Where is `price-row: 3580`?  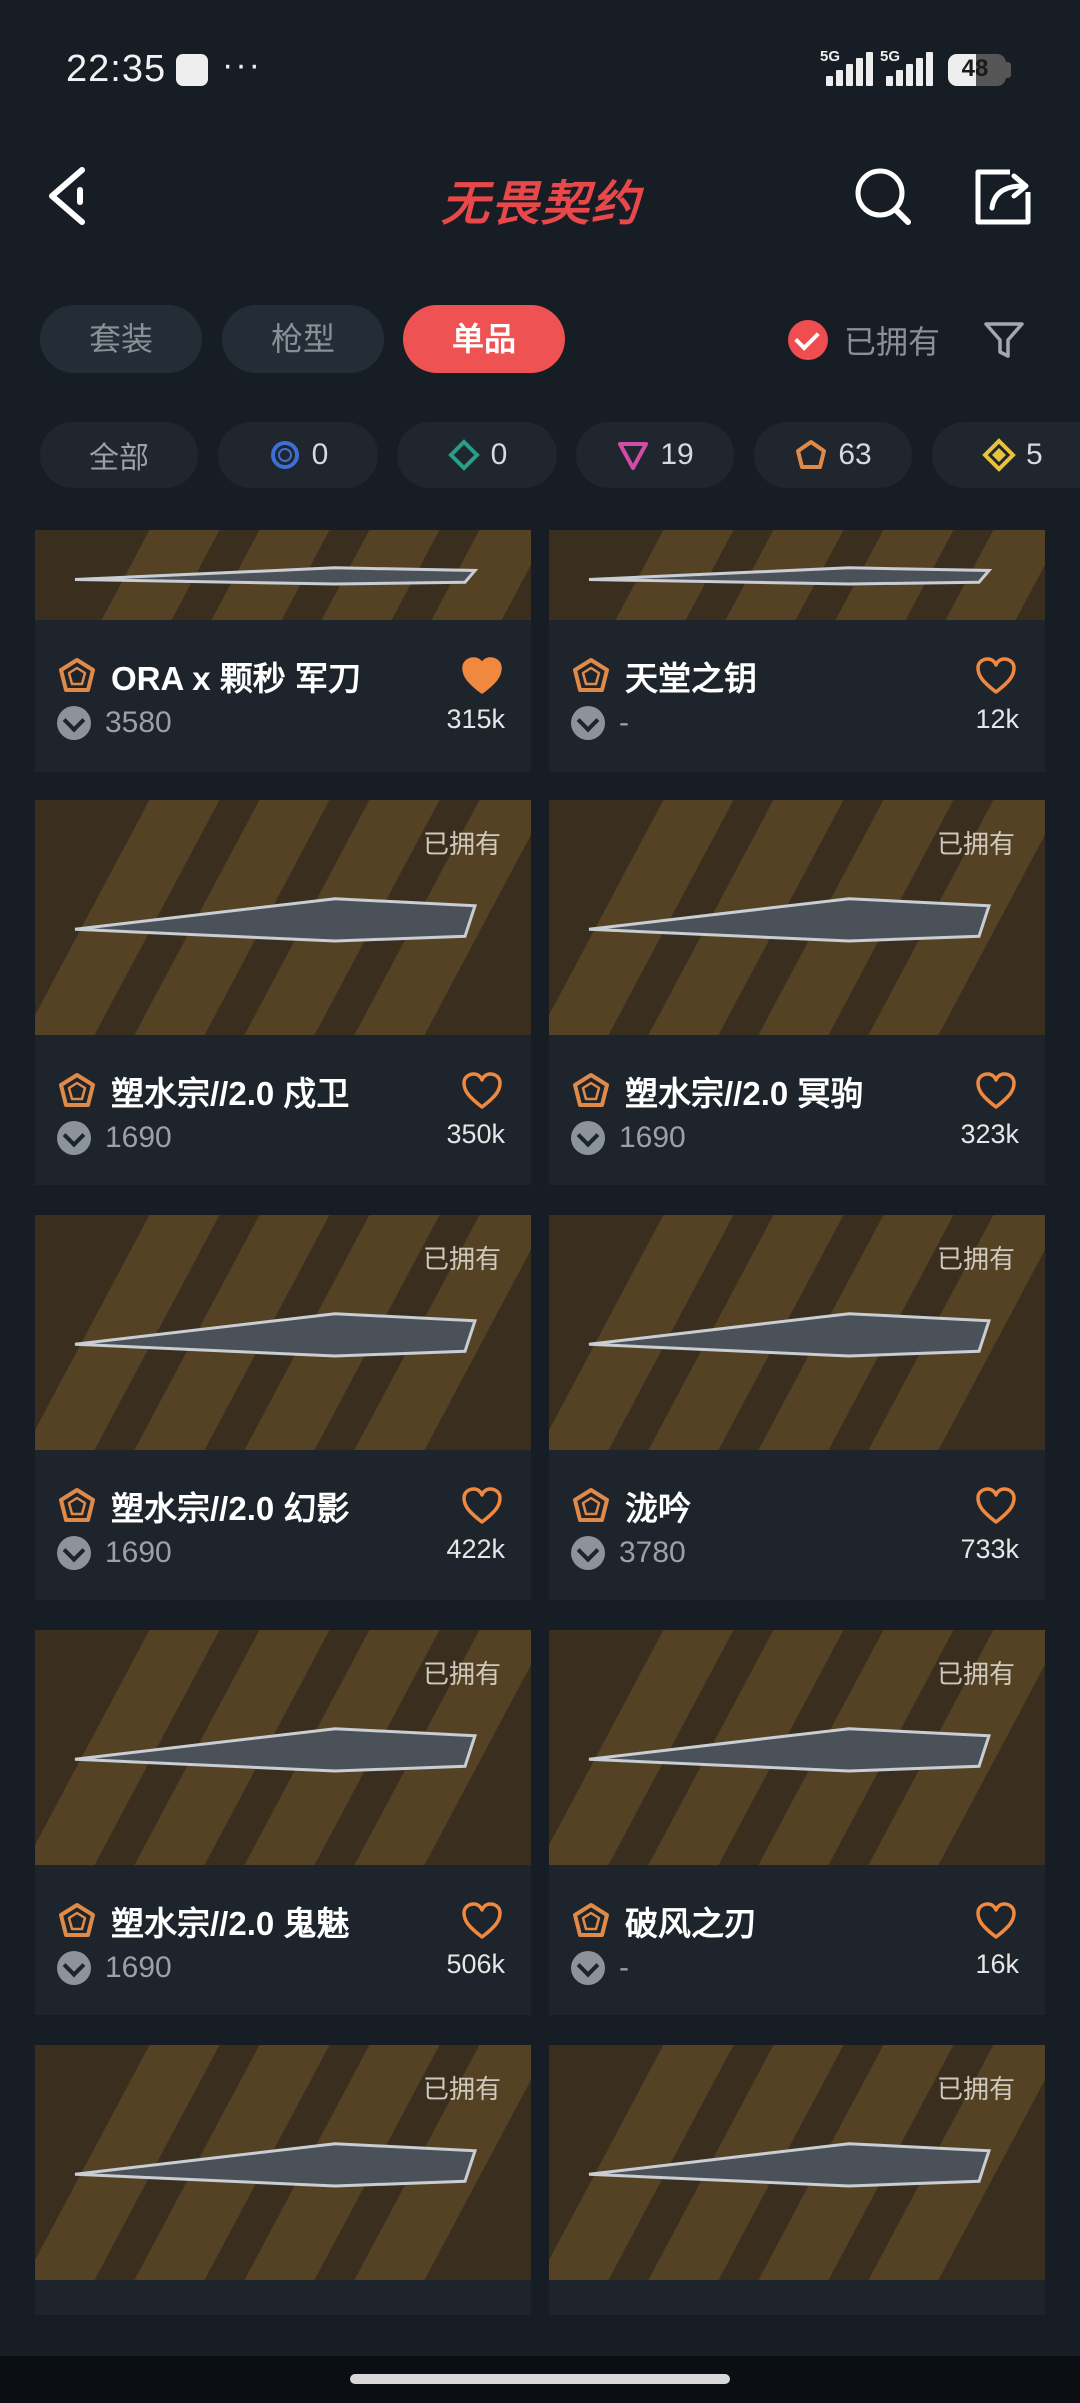 price-row: 3580 is located at coordinates (114, 723).